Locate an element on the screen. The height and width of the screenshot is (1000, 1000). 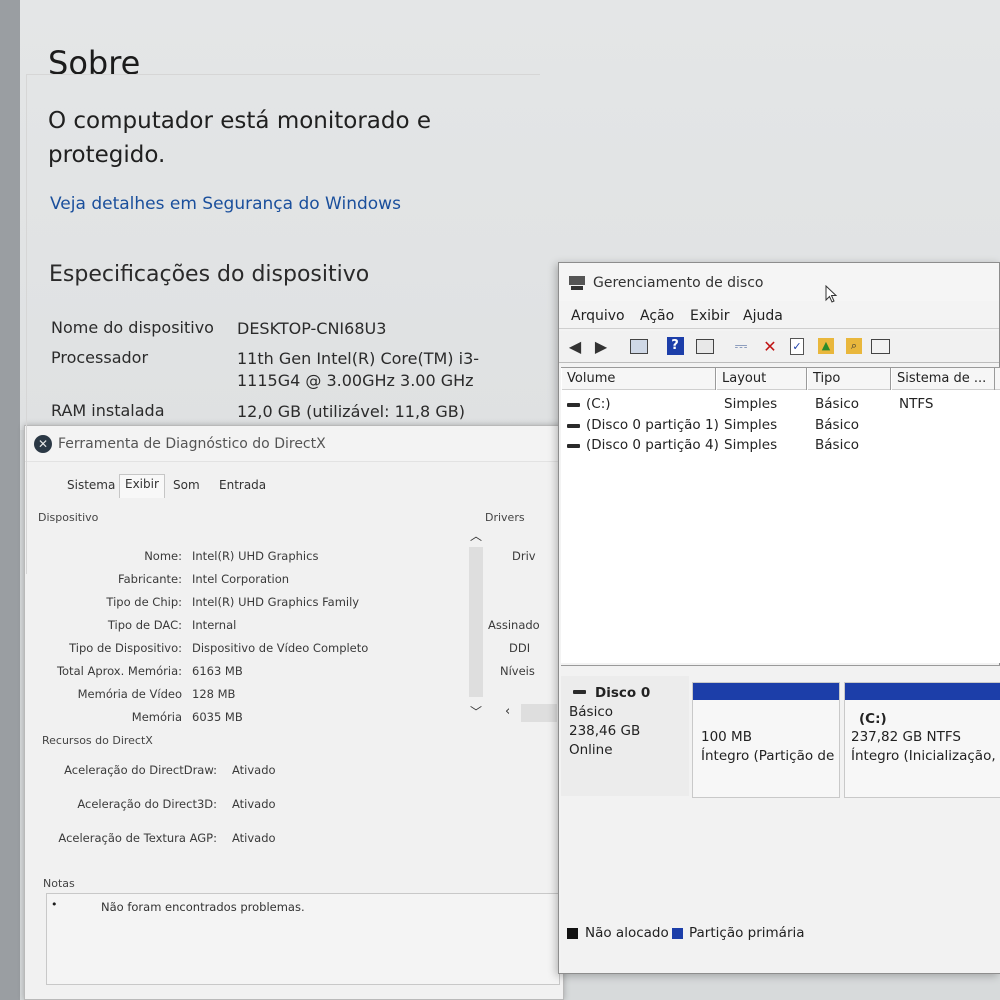
resource-value-agp: Ativado is located at coordinates (254, 838).